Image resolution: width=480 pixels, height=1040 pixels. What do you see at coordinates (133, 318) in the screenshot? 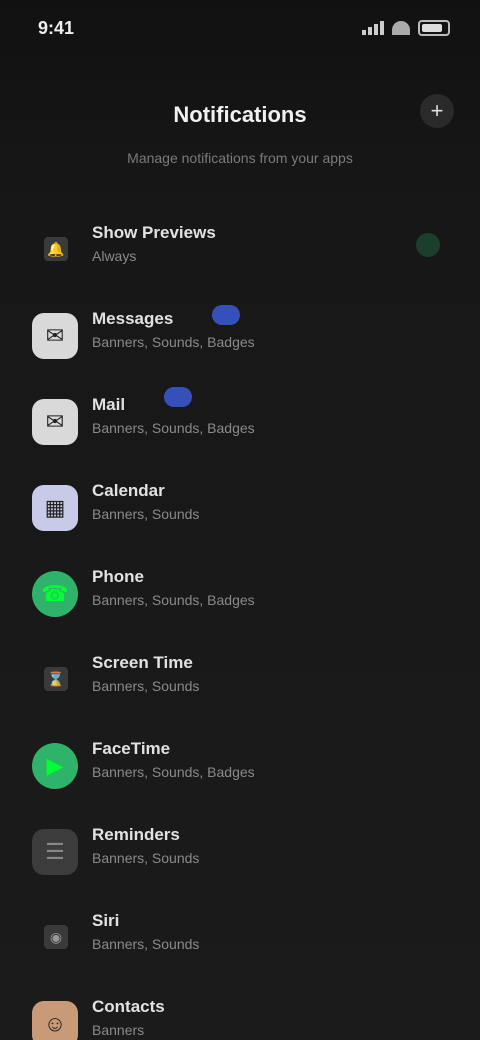
I see `item-title: Messages` at bounding box center [133, 318].